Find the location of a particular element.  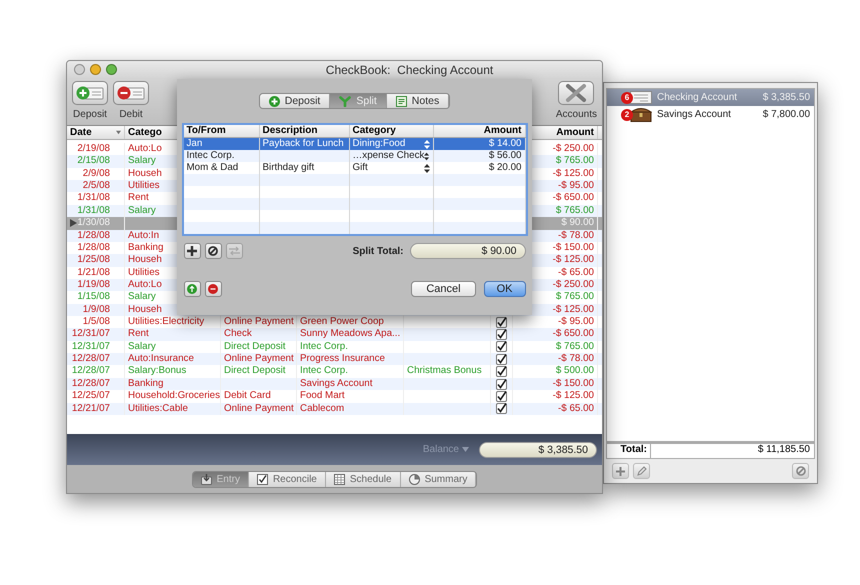

view-tab: Schedule is located at coordinates (363, 479).